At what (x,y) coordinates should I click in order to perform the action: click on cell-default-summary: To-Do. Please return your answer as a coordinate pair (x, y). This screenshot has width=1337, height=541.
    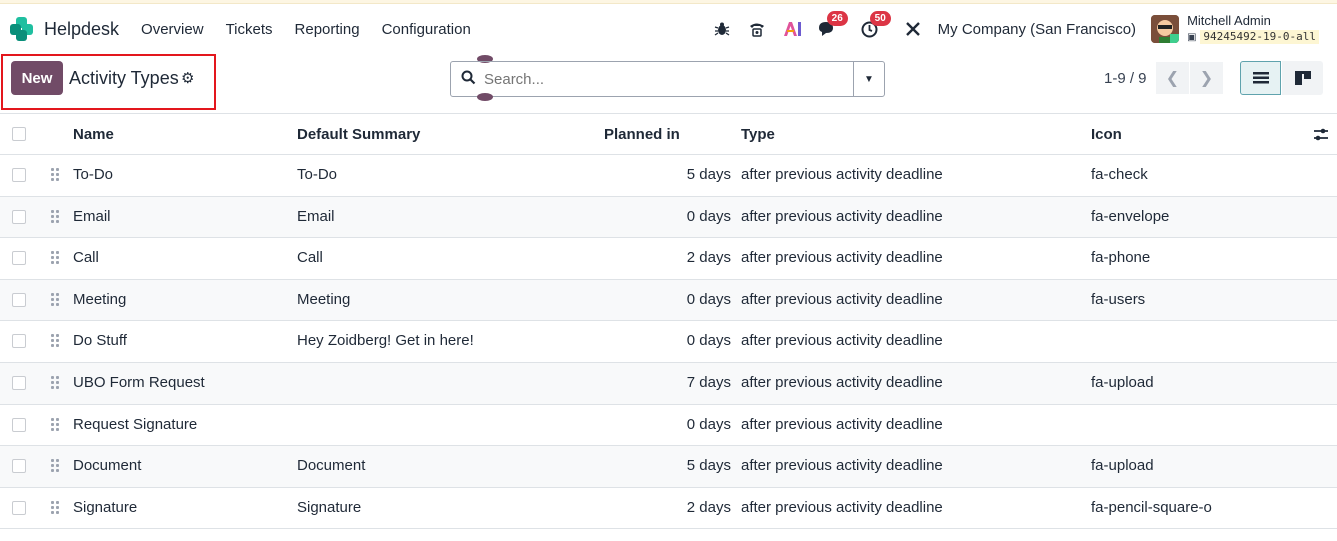
    Looking at the image, I should click on (317, 174).